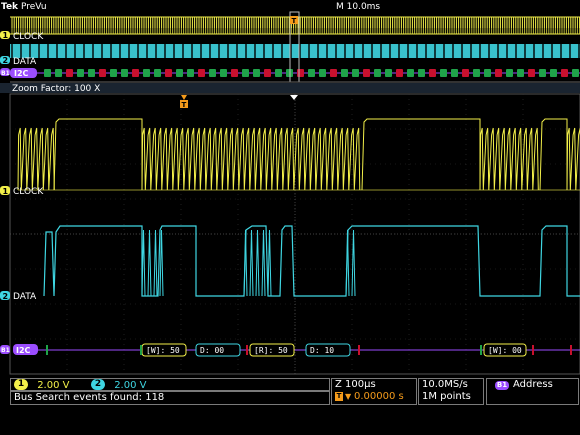 Image resolution: width=580 pixels, height=435 pixels. Describe the element at coordinates (532, 391) in the screenshot. I see `trigger-box: B1 Address` at that location.